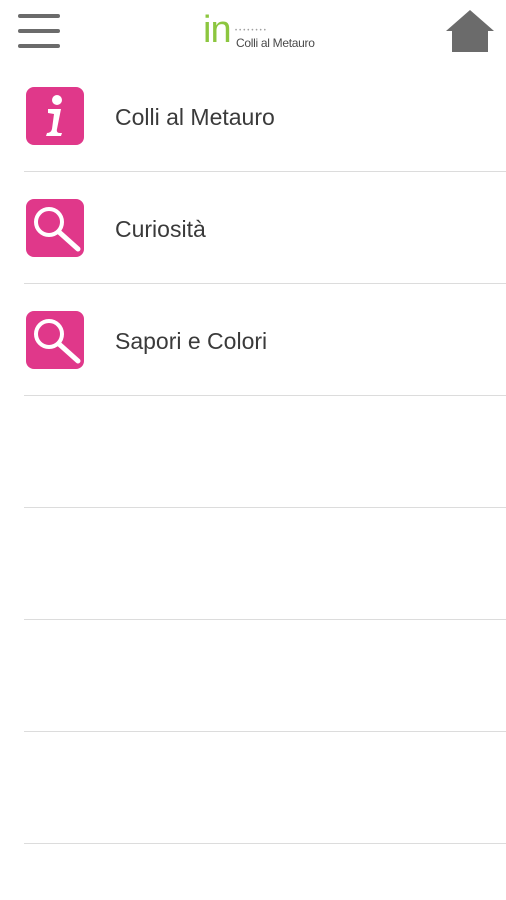  Describe the element at coordinates (217, 30) in the screenshot. I see `logo-mark: in` at that location.